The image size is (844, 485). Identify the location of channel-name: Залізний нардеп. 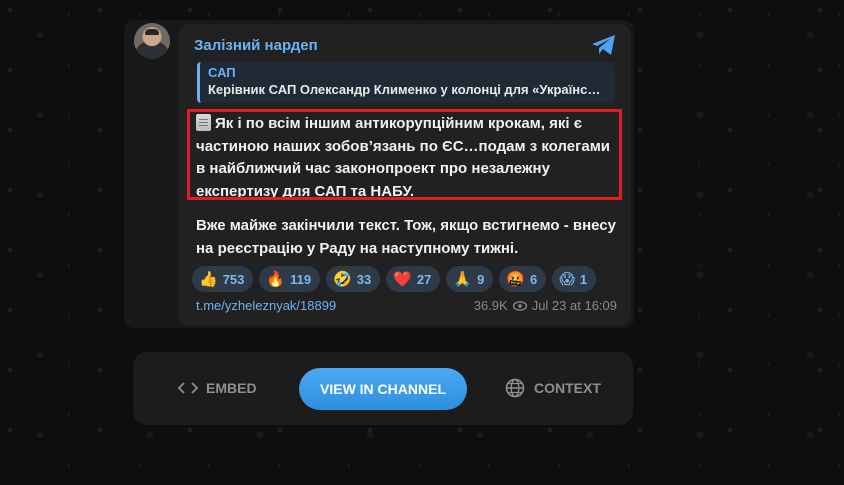
(256, 45).